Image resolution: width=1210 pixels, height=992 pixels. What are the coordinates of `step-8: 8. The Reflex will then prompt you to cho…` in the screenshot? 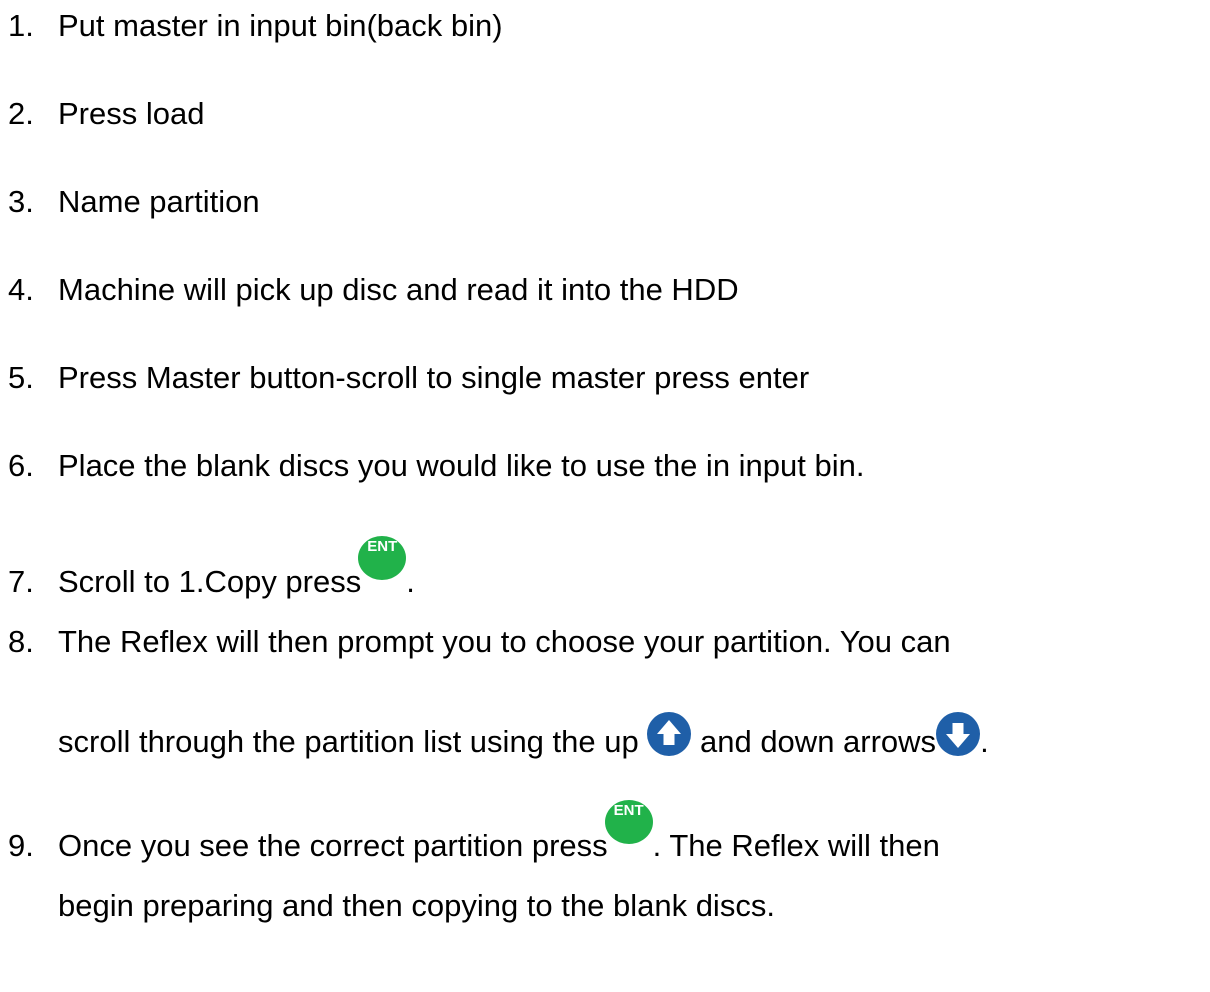 It's located at (479, 642).